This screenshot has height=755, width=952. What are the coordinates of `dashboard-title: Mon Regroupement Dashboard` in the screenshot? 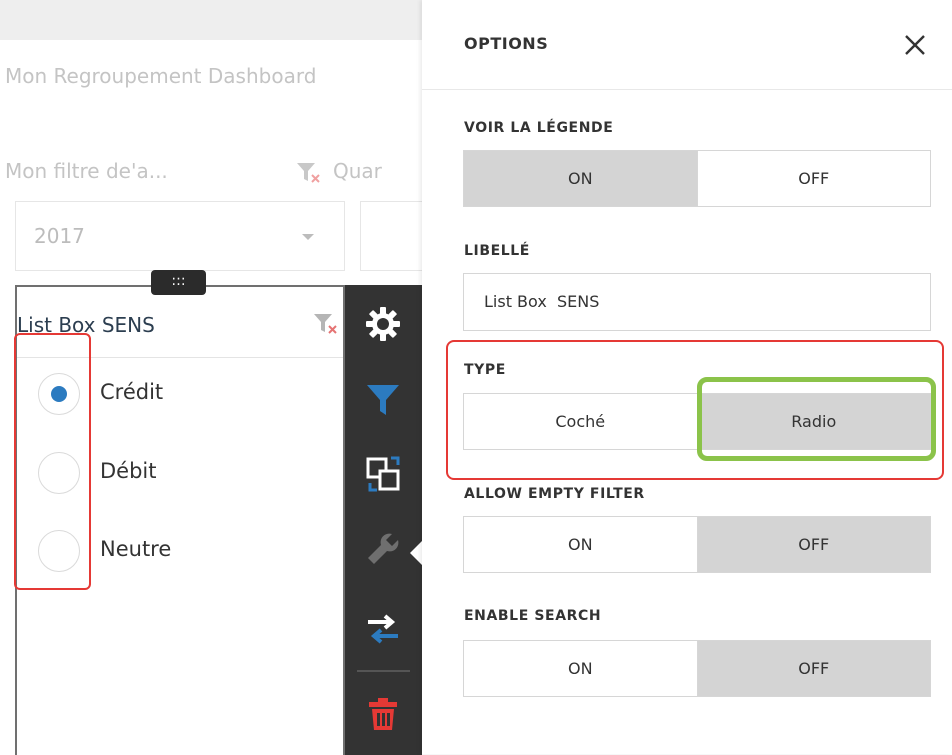 It's located at (161, 76).